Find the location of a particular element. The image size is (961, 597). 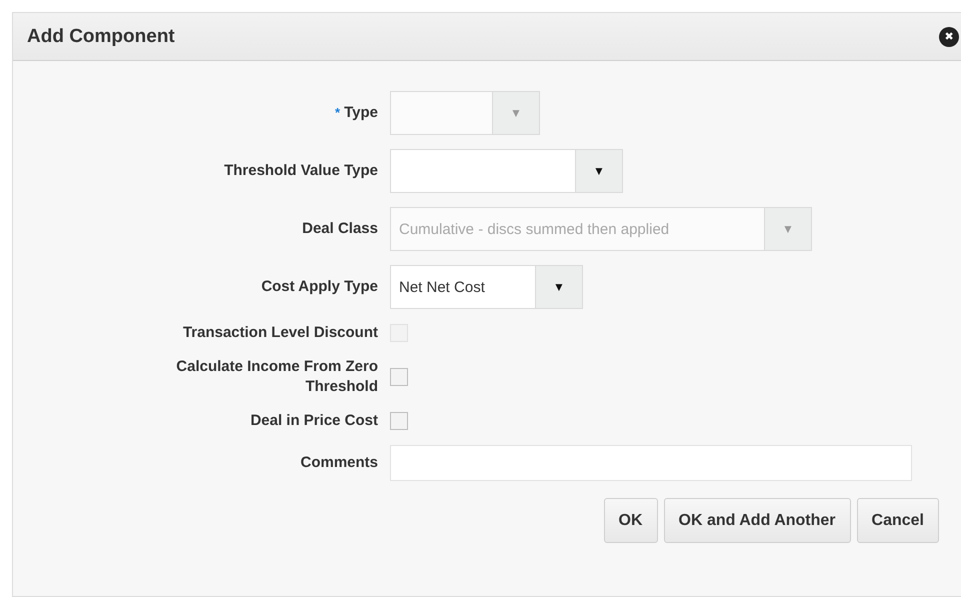

close-button: ✖ is located at coordinates (949, 36).